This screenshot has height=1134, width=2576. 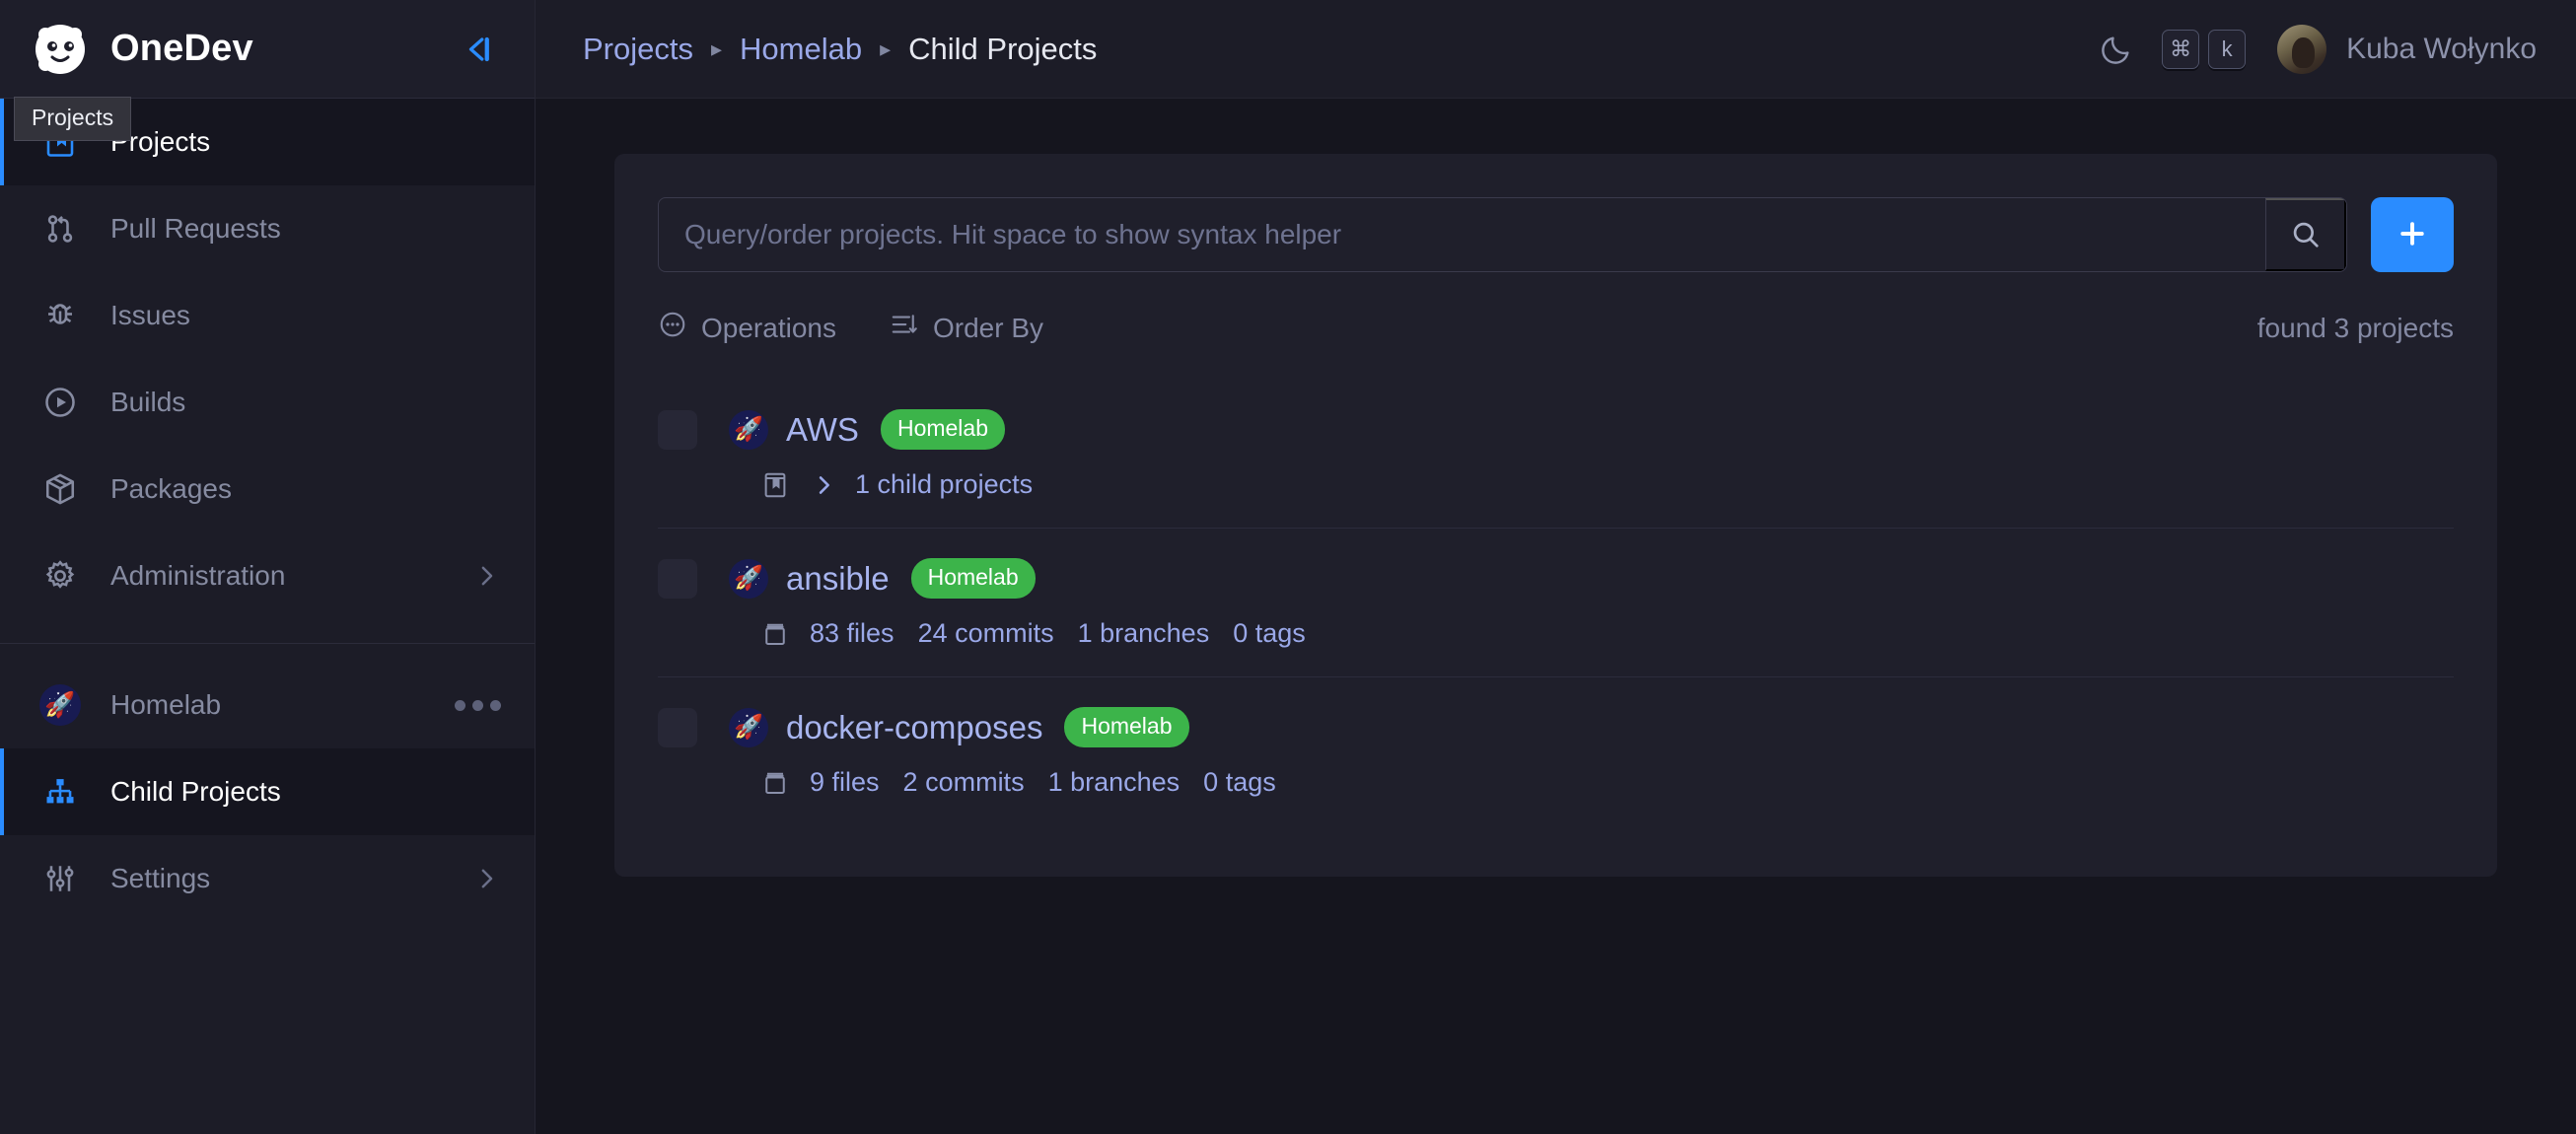 What do you see at coordinates (61, 49) in the screenshot?
I see `panda-logo-icon` at bounding box center [61, 49].